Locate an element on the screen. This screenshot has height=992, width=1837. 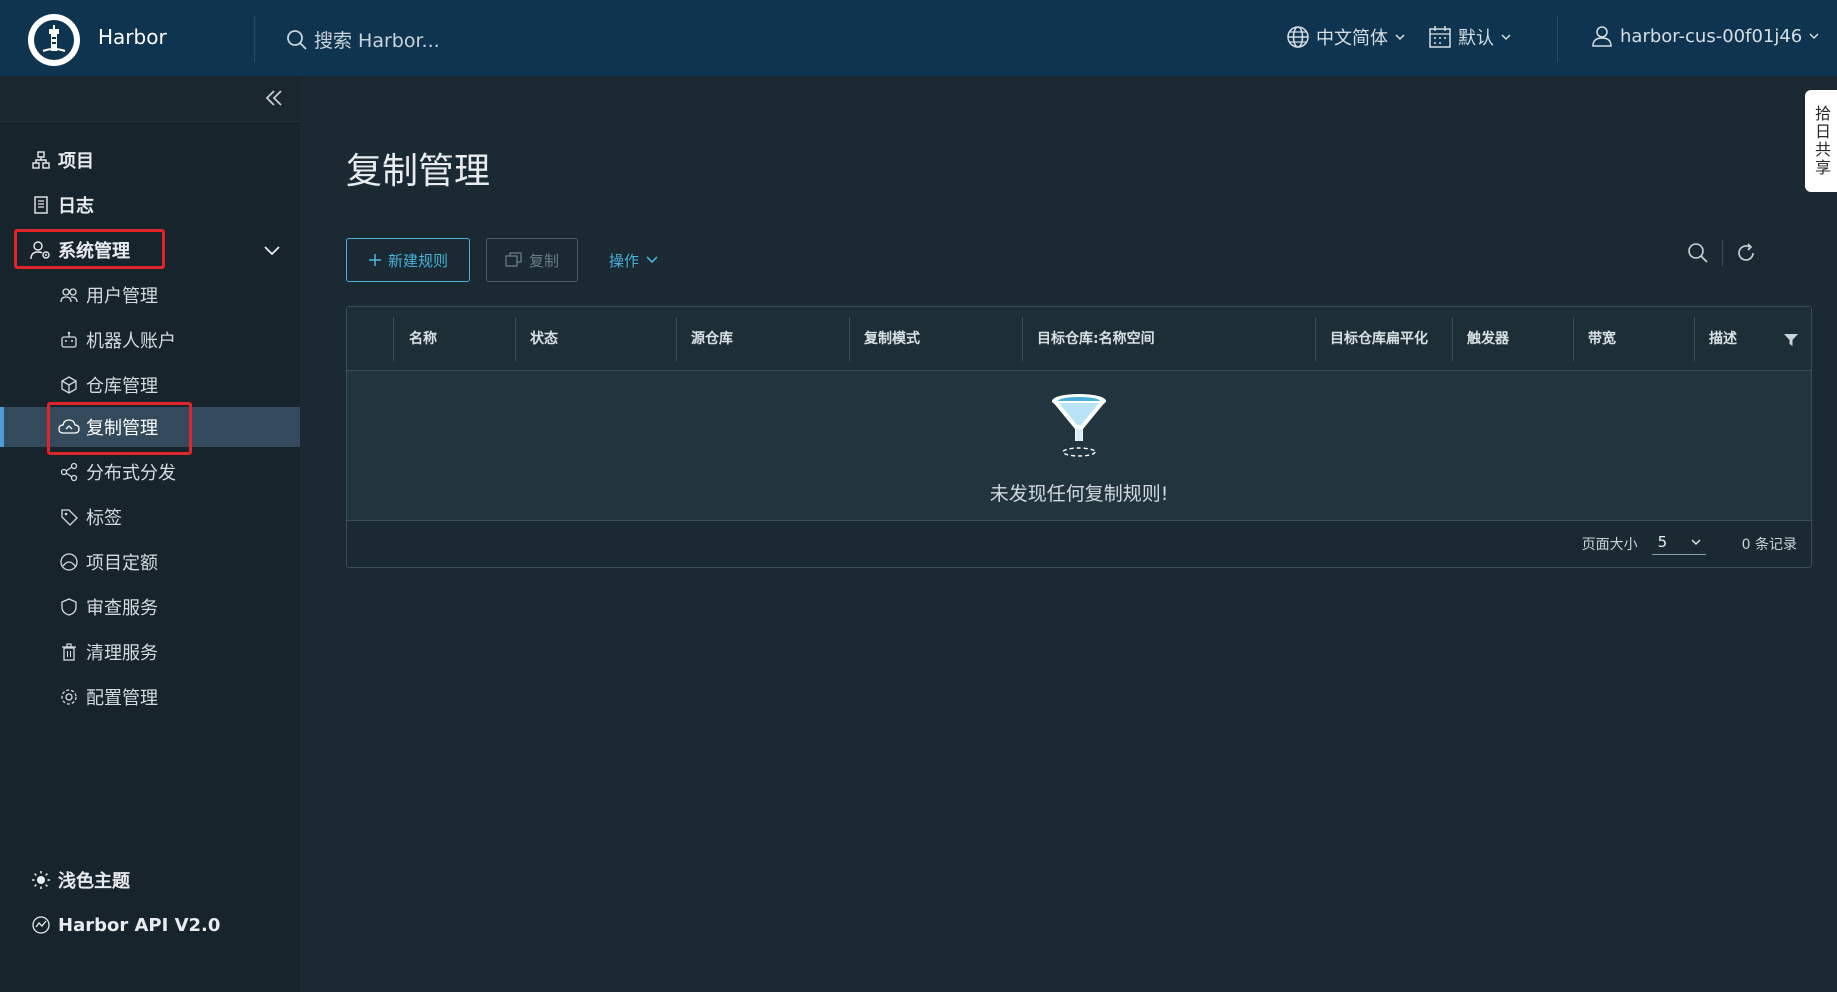
column-header-replication-mode: 复制模式 is located at coordinates (936, 339).